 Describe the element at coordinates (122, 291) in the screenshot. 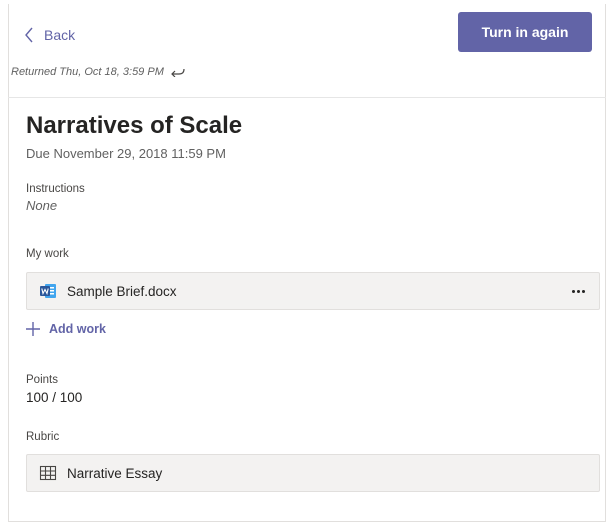

I see `file-name: Sample Brief.docx` at that location.